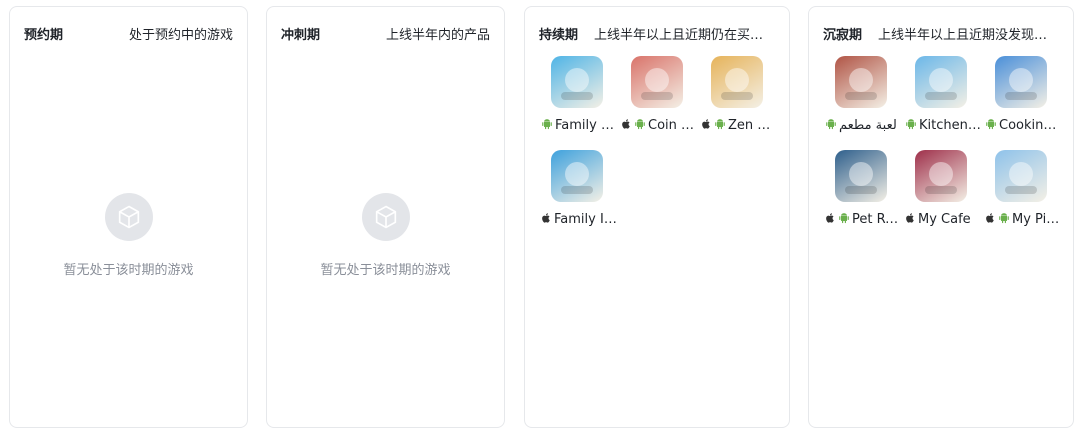 This screenshot has width=1080, height=436. I want to click on game-label: Kitchen Fever, so click(941, 126).